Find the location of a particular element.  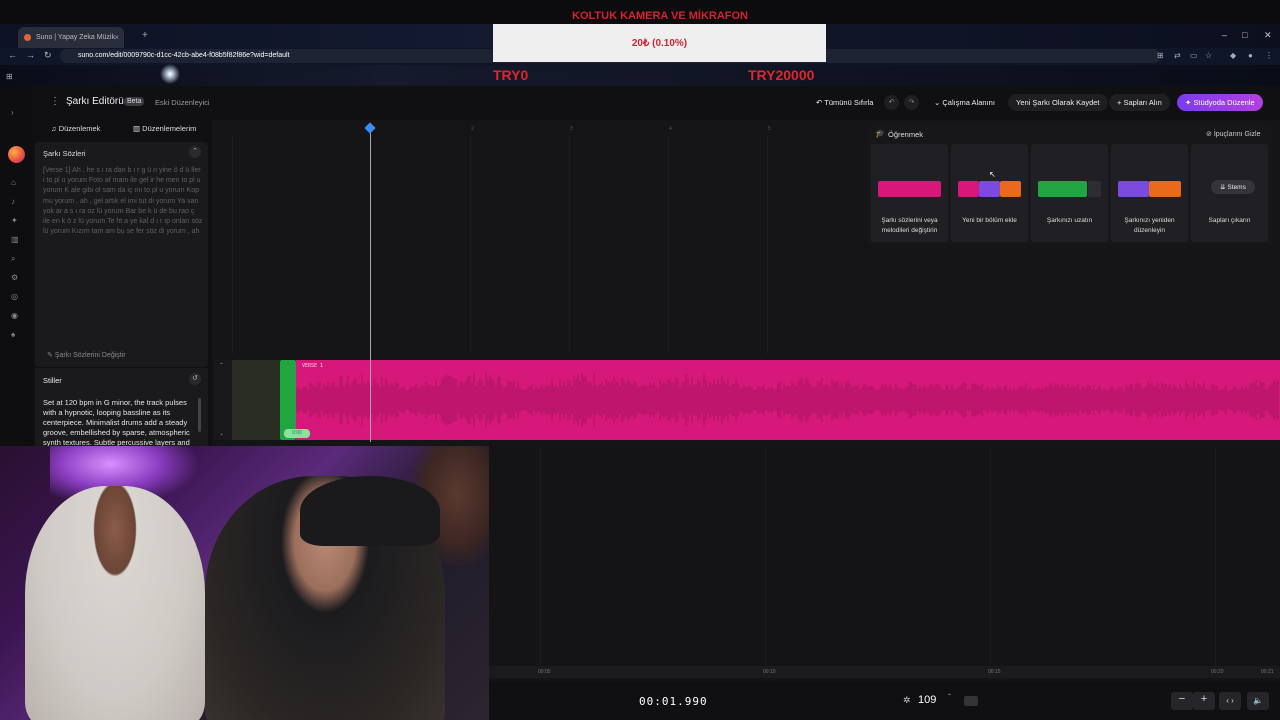

stems-button: ⇊ Stems is located at coordinates (1233, 187).